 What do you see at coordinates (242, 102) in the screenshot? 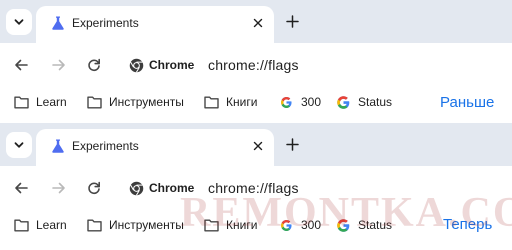
I see `bookmark-label: Книги` at bounding box center [242, 102].